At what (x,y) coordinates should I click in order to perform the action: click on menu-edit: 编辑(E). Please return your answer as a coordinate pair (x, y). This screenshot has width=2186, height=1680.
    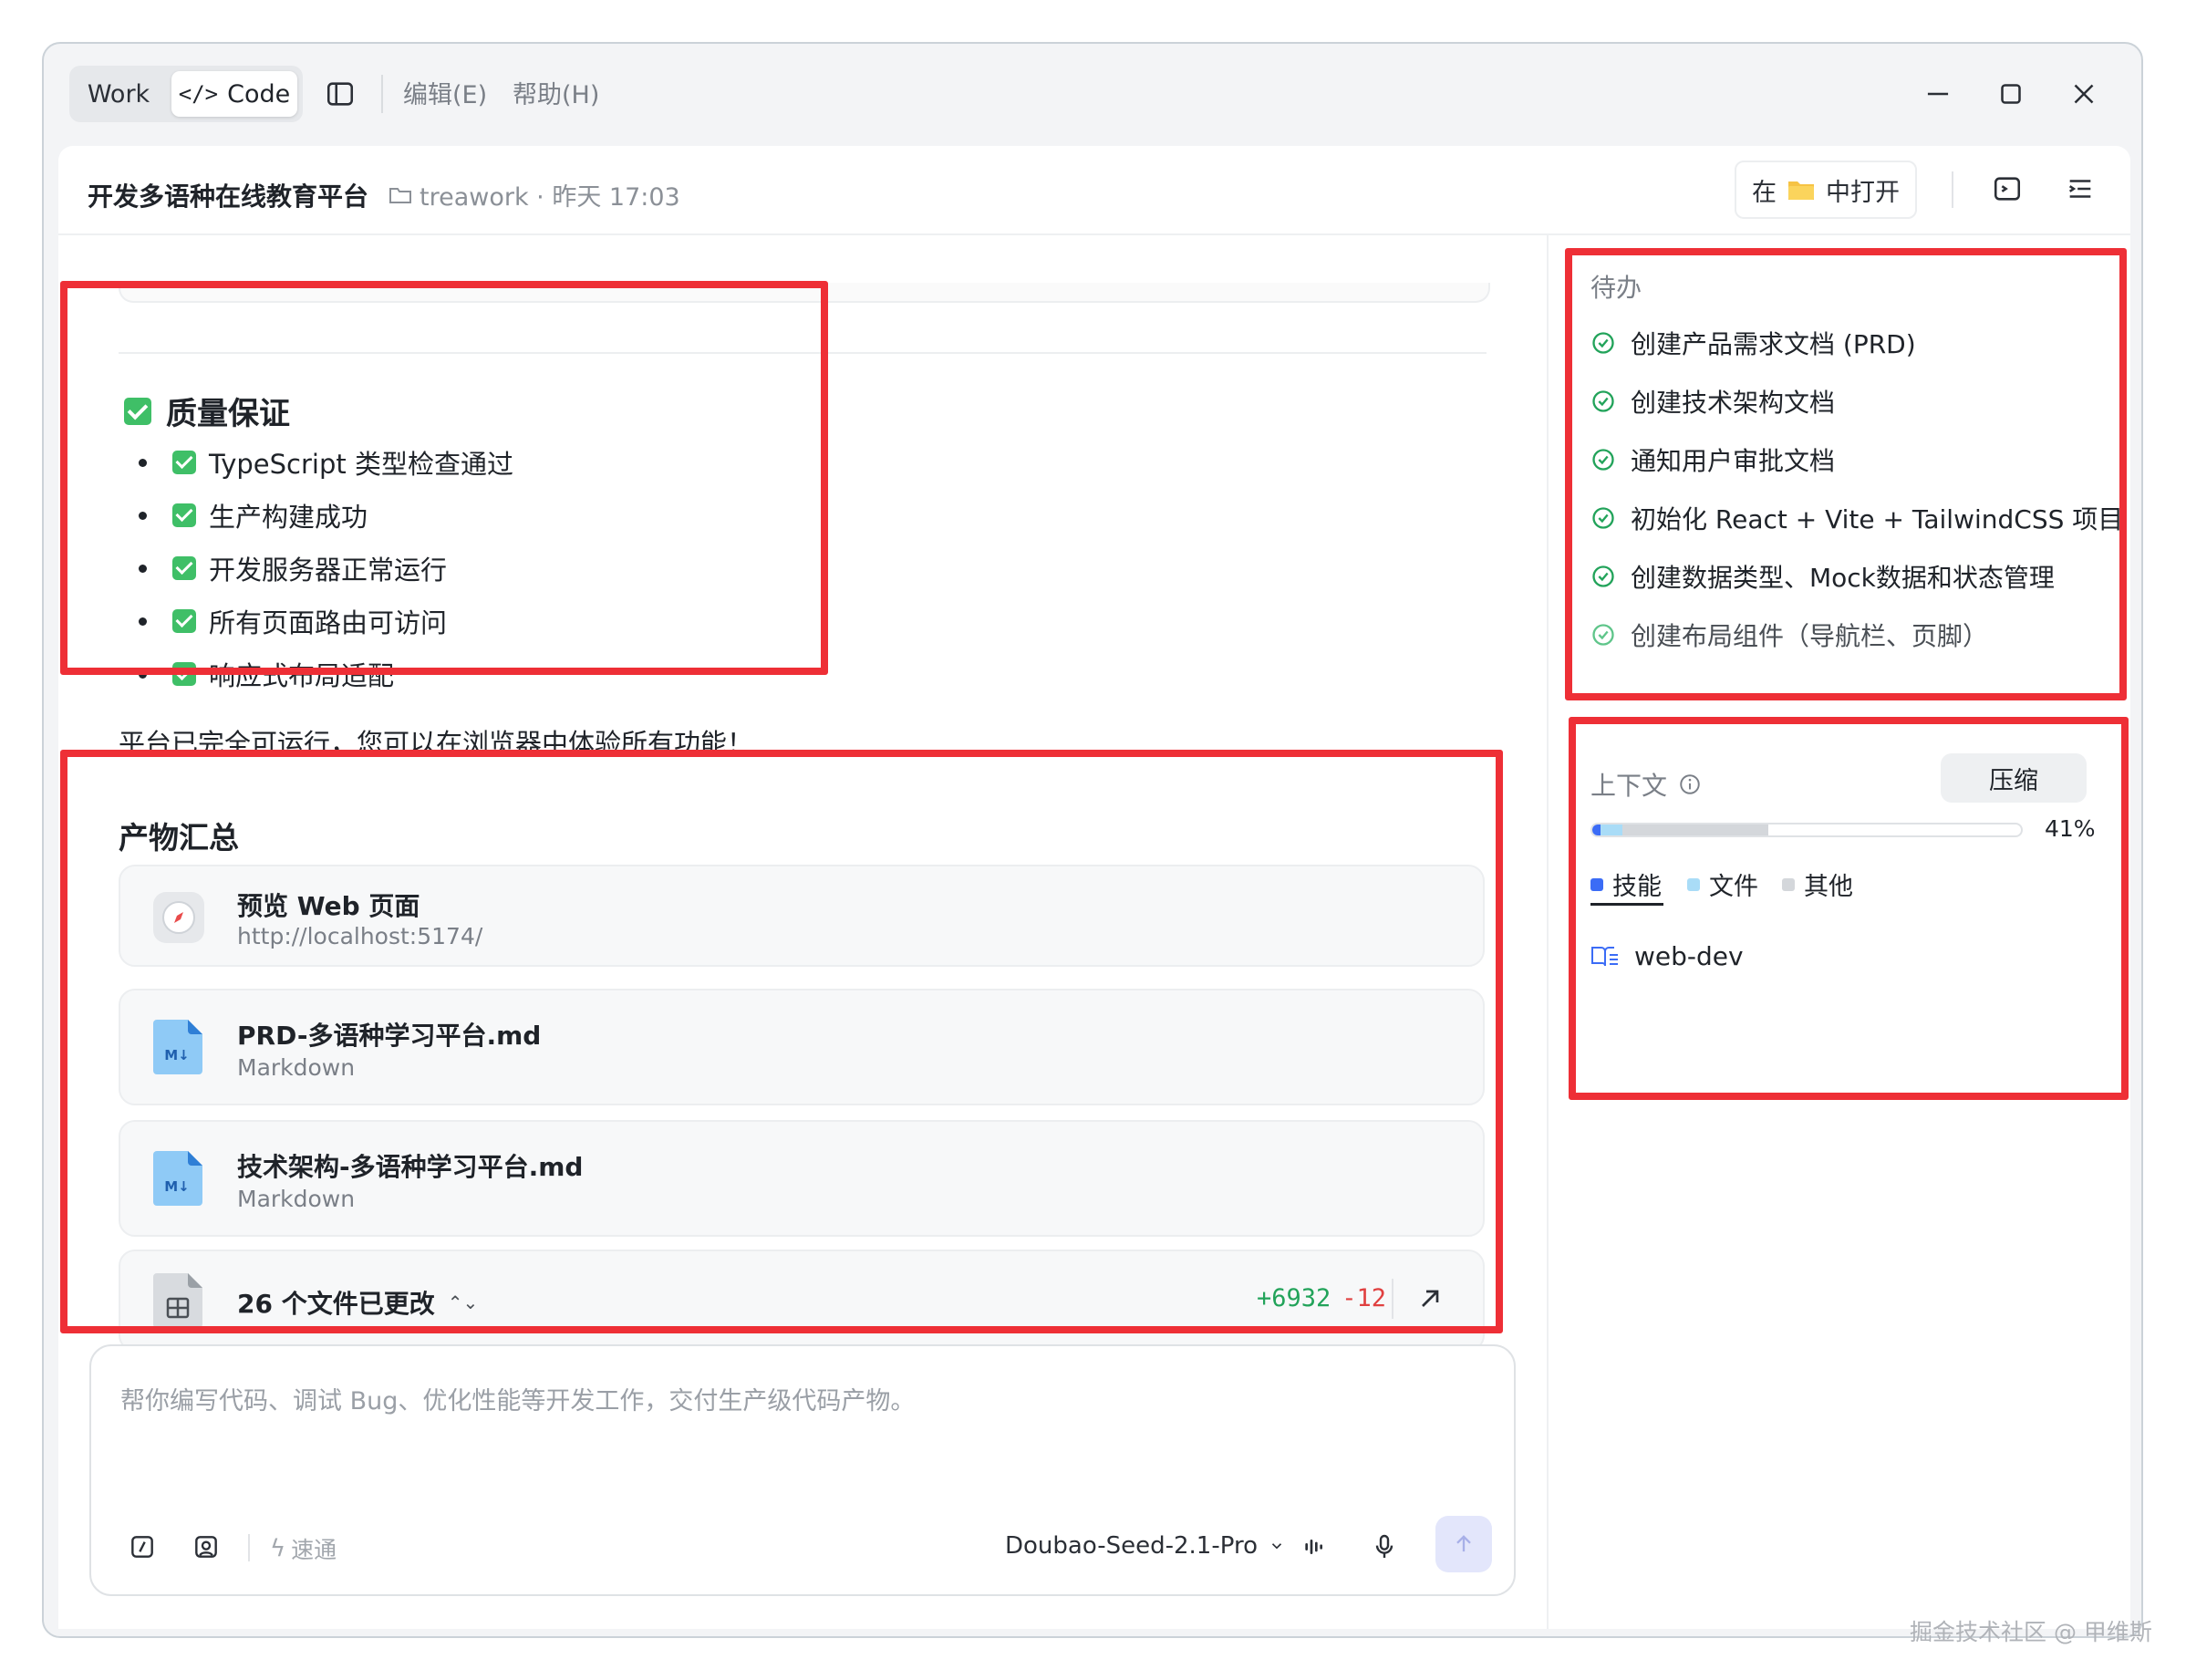
    Looking at the image, I should click on (445, 92).